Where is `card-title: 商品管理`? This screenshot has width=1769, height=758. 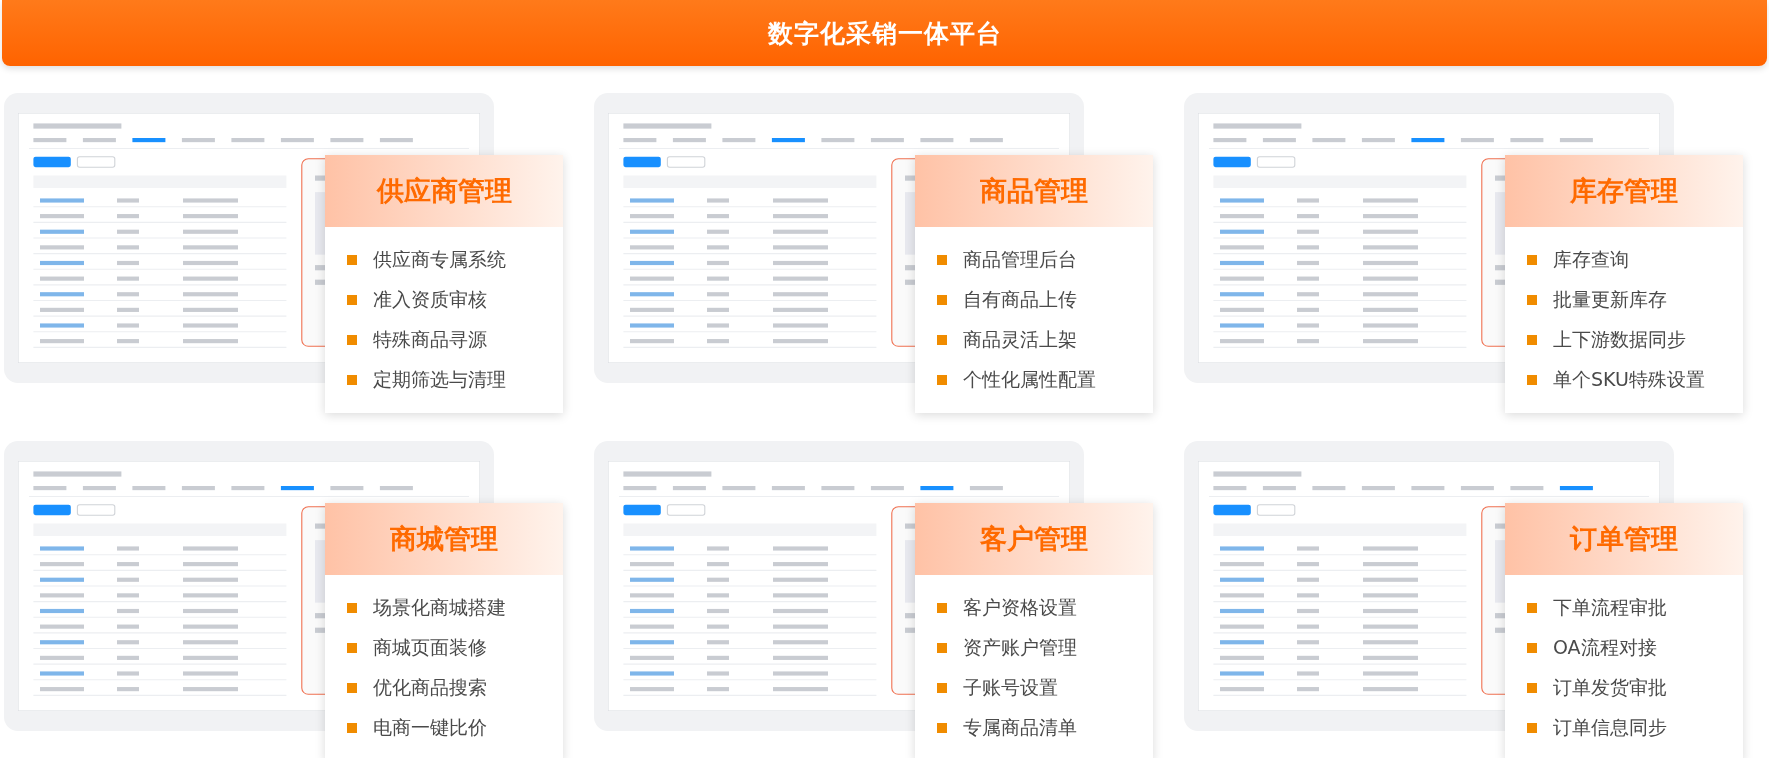 card-title: 商品管理 is located at coordinates (1034, 191).